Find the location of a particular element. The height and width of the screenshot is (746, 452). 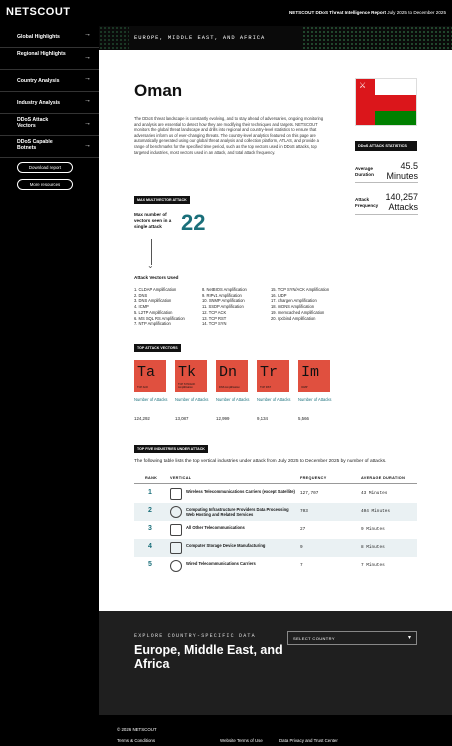

section-tag-top-industries: TOP FIVE INDUSTRIES UNDER ATTACK is located at coordinates (171, 449).